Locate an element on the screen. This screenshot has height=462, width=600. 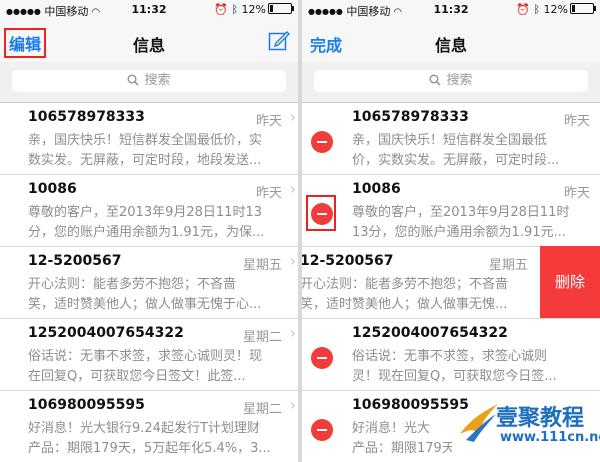
nav-bar: 编辑 信息 is located at coordinates (149, 41).